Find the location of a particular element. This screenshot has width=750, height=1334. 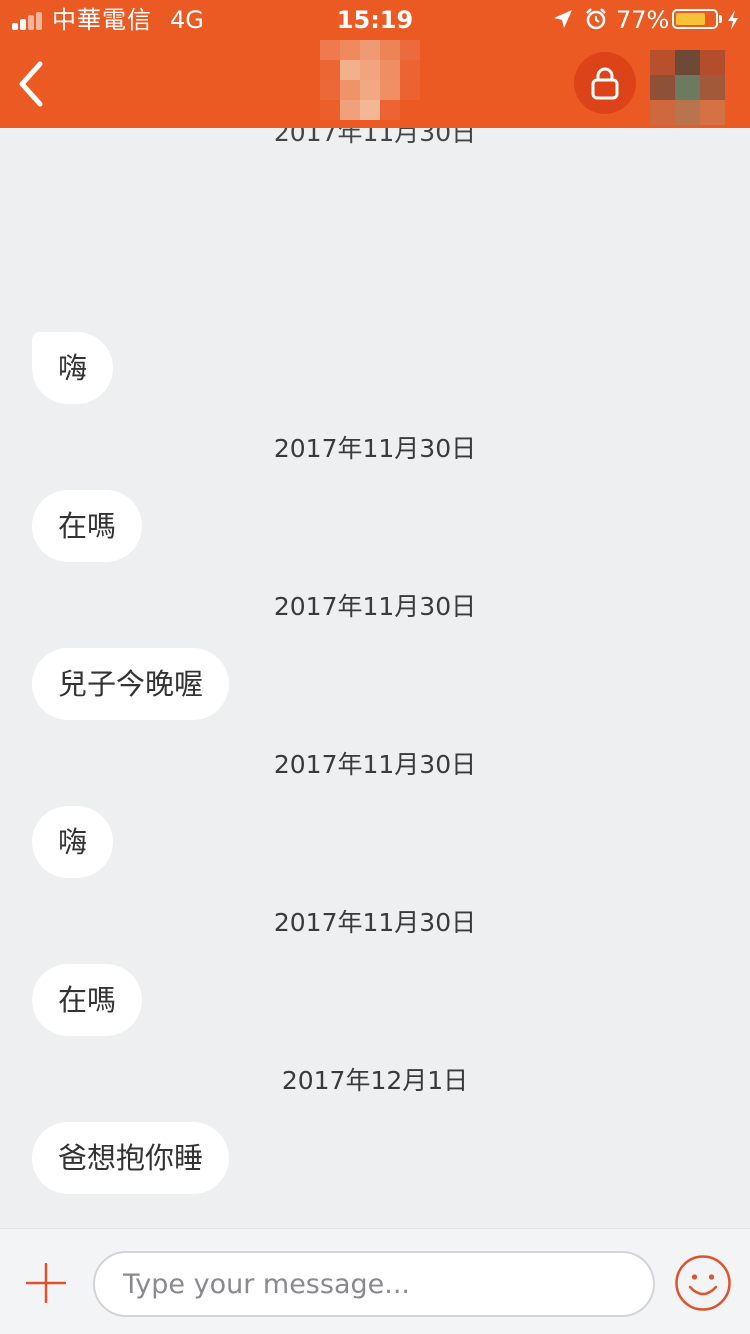

add-attachment-button is located at coordinates (46, 1283).